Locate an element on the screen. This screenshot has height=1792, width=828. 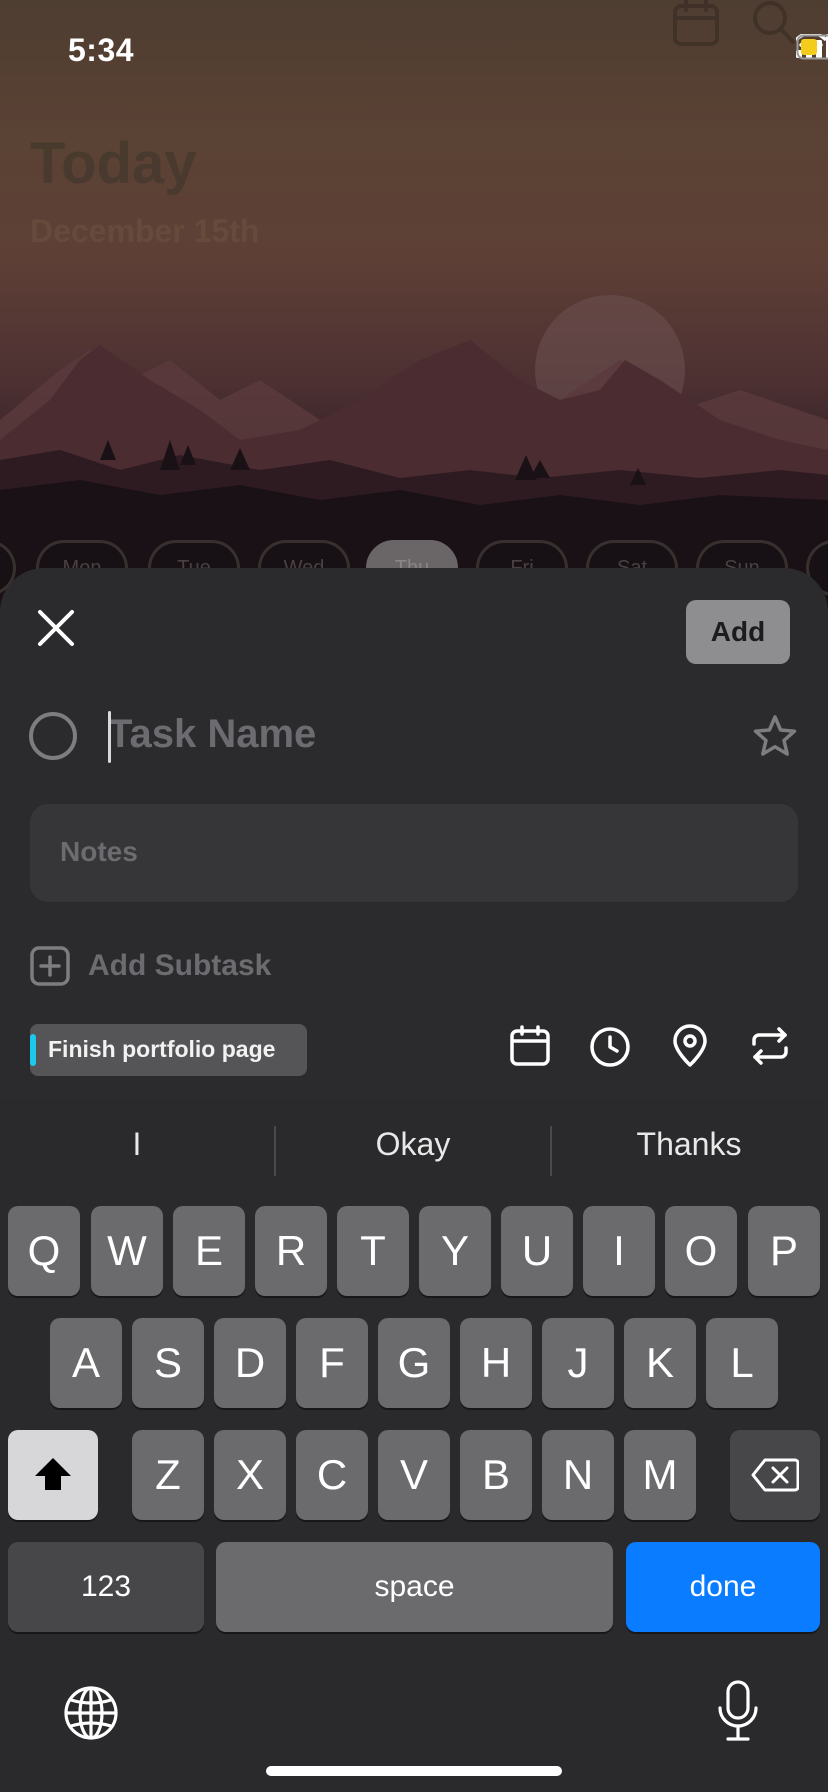
tag-color-bar is located at coordinates (33, 1050).